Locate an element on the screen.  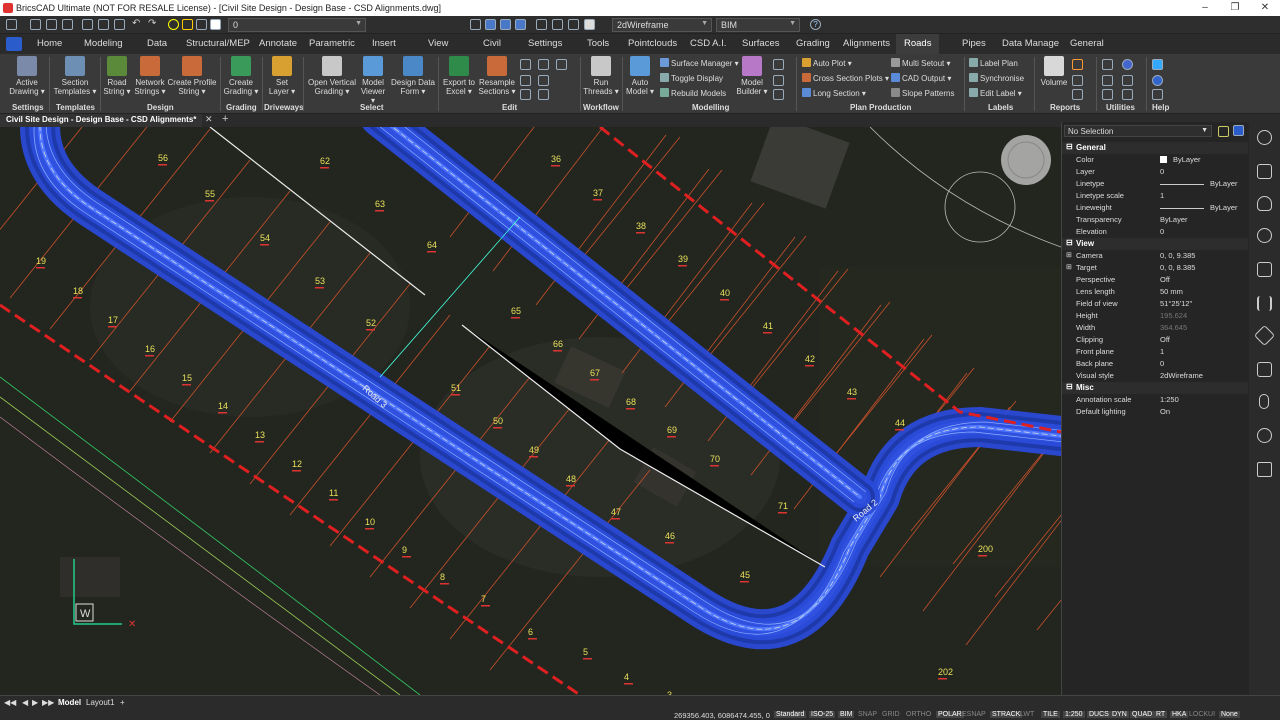
tab-home: Home is located at coordinates (49, 43).